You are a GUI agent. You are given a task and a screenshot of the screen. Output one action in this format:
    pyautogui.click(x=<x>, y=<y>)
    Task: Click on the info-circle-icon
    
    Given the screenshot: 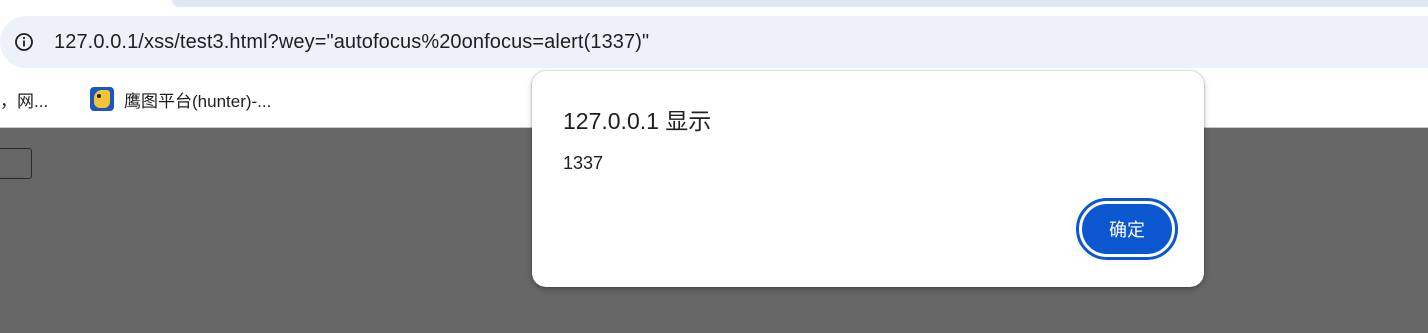 What is the action you would take?
    pyautogui.click(x=24, y=42)
    